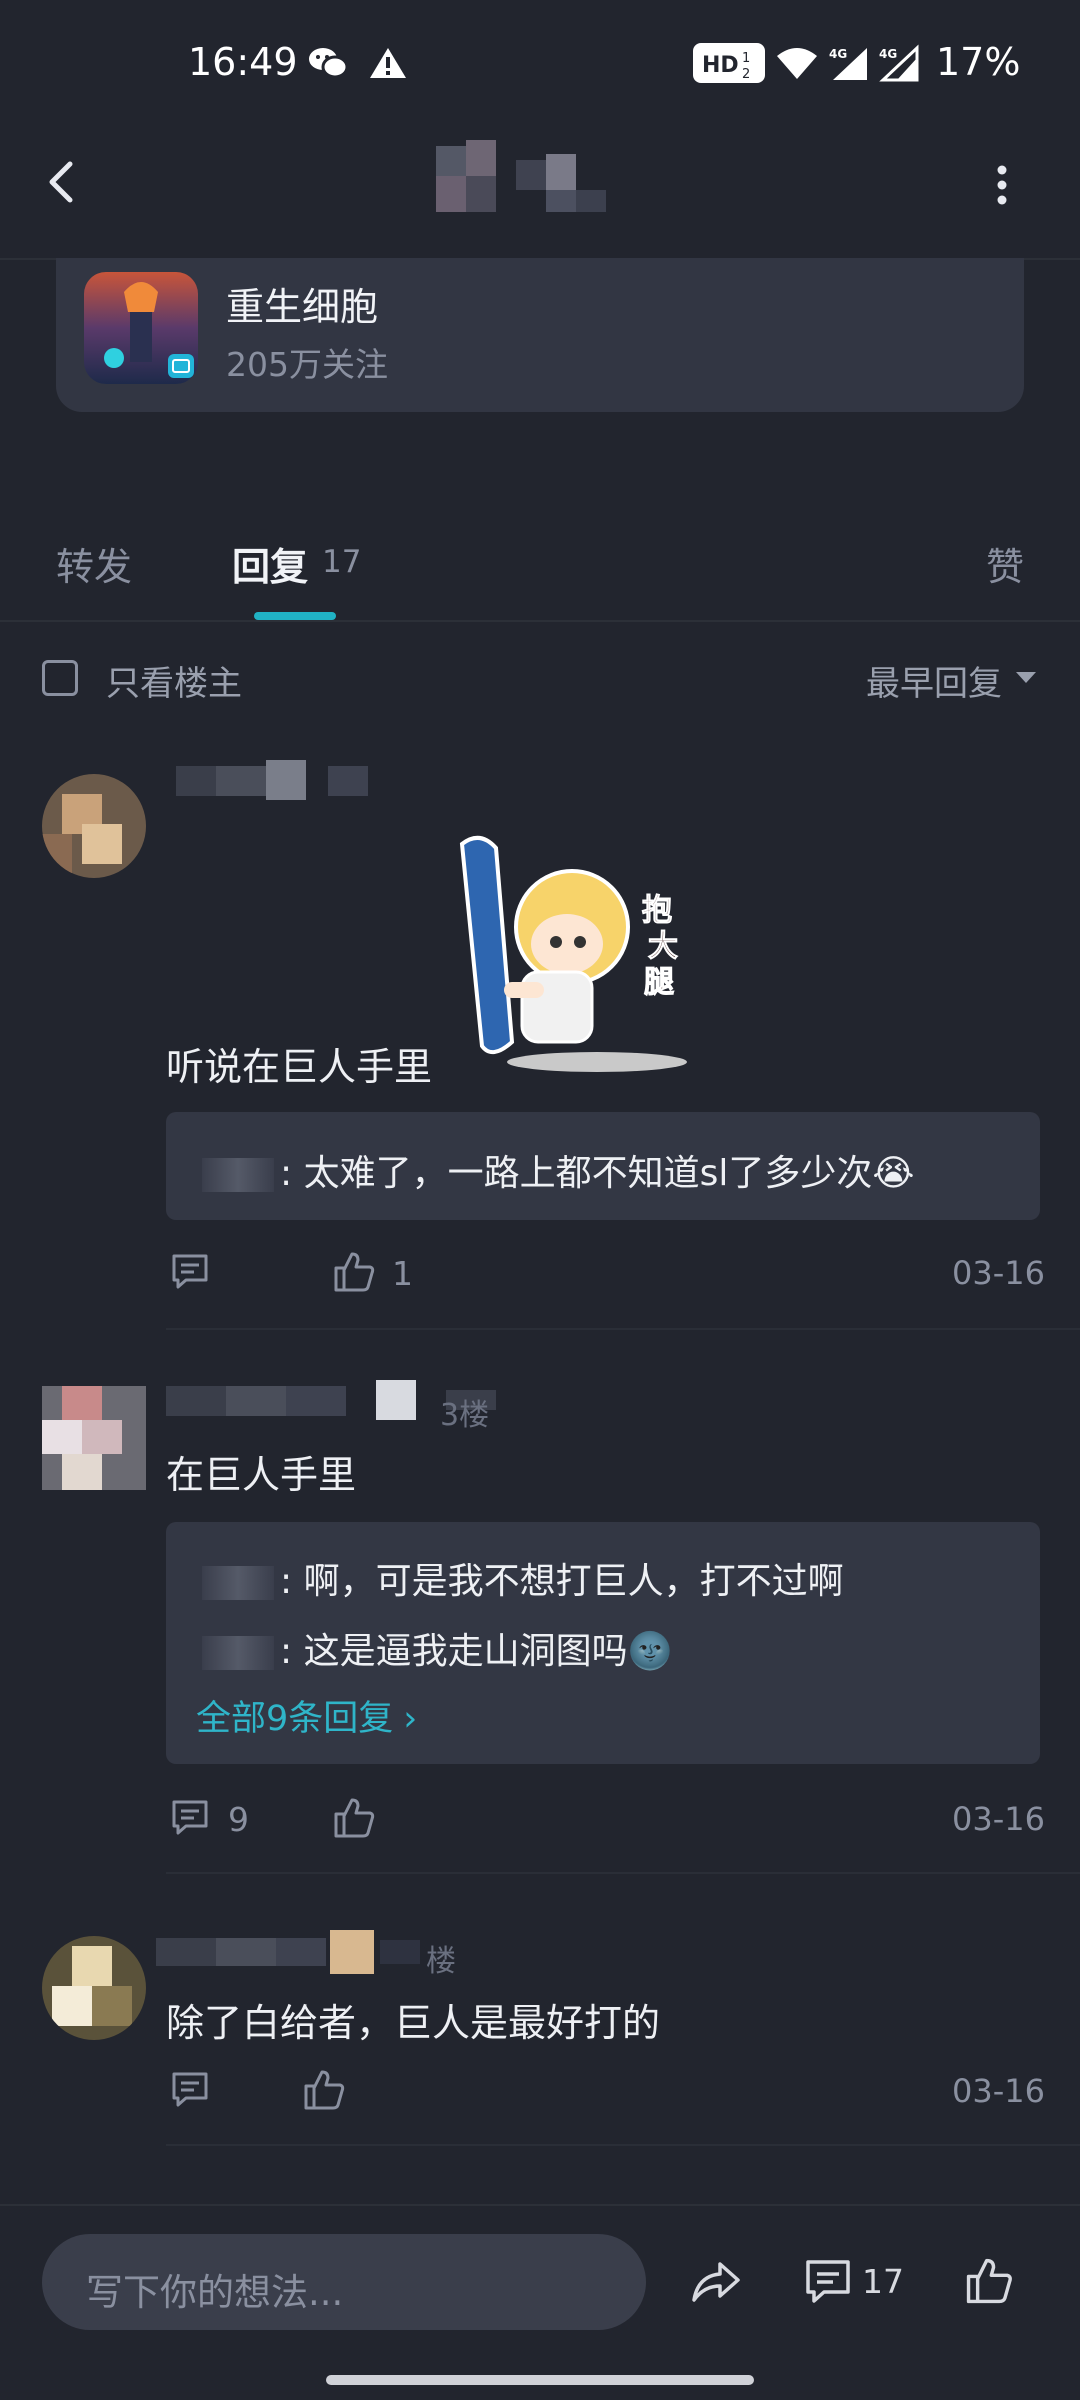  I want to click on comment-text: 在巨人手里, so click(261, 1475).